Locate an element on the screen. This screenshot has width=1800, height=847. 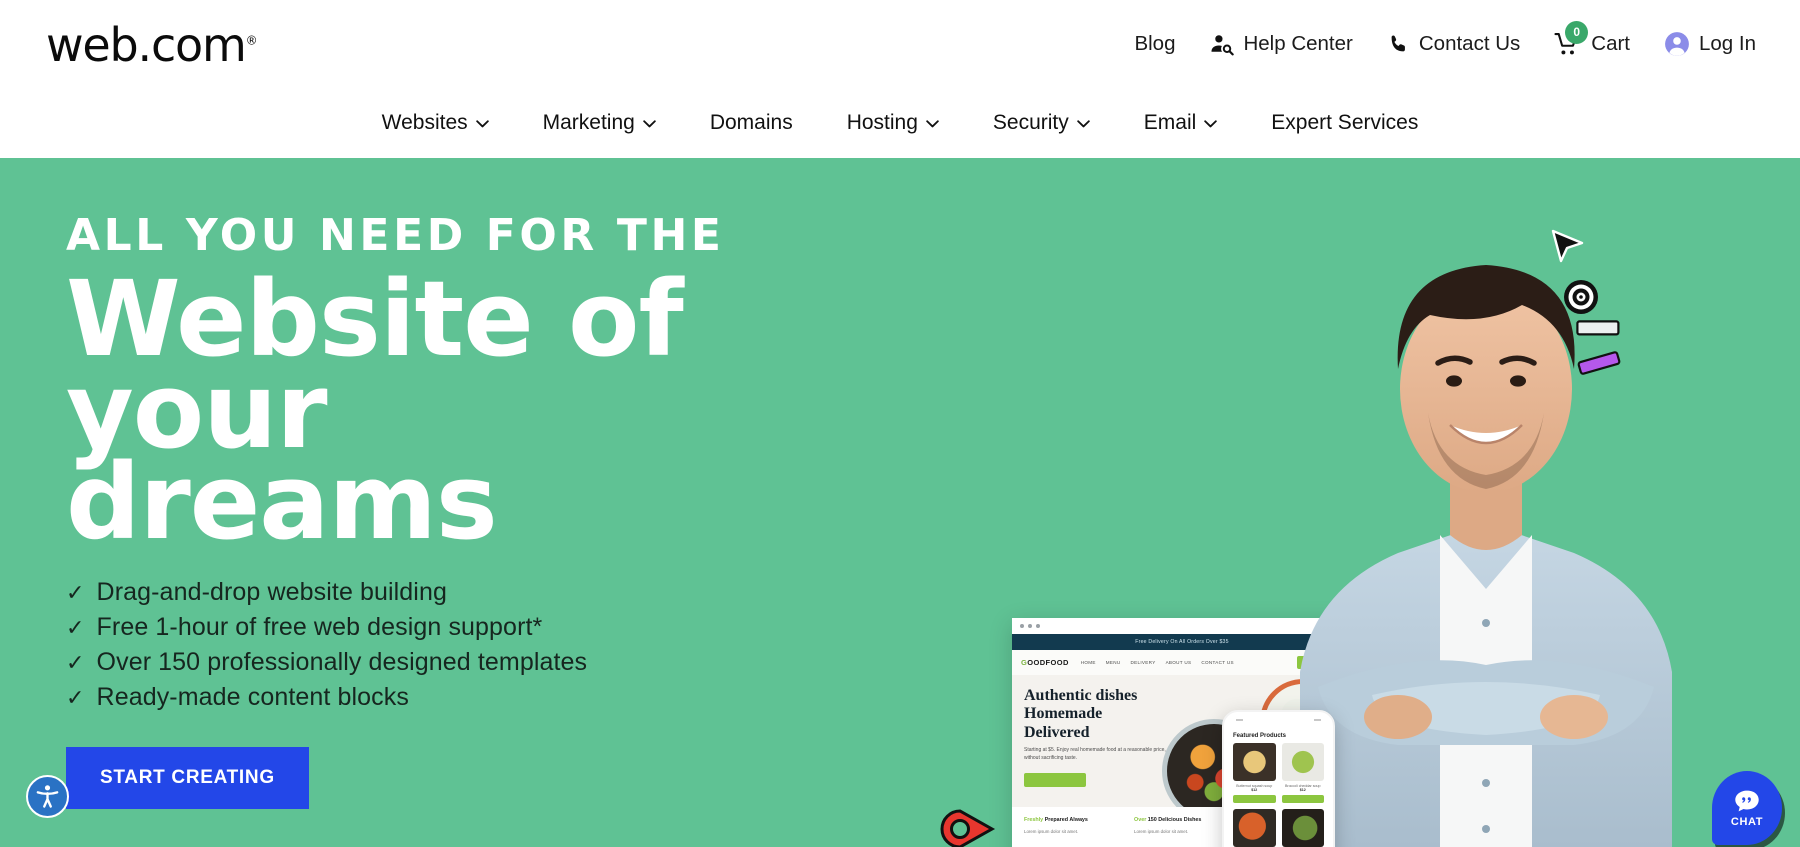
list-item-label: Free 1-hour of free web design support* is located at coordinates (319, 626).